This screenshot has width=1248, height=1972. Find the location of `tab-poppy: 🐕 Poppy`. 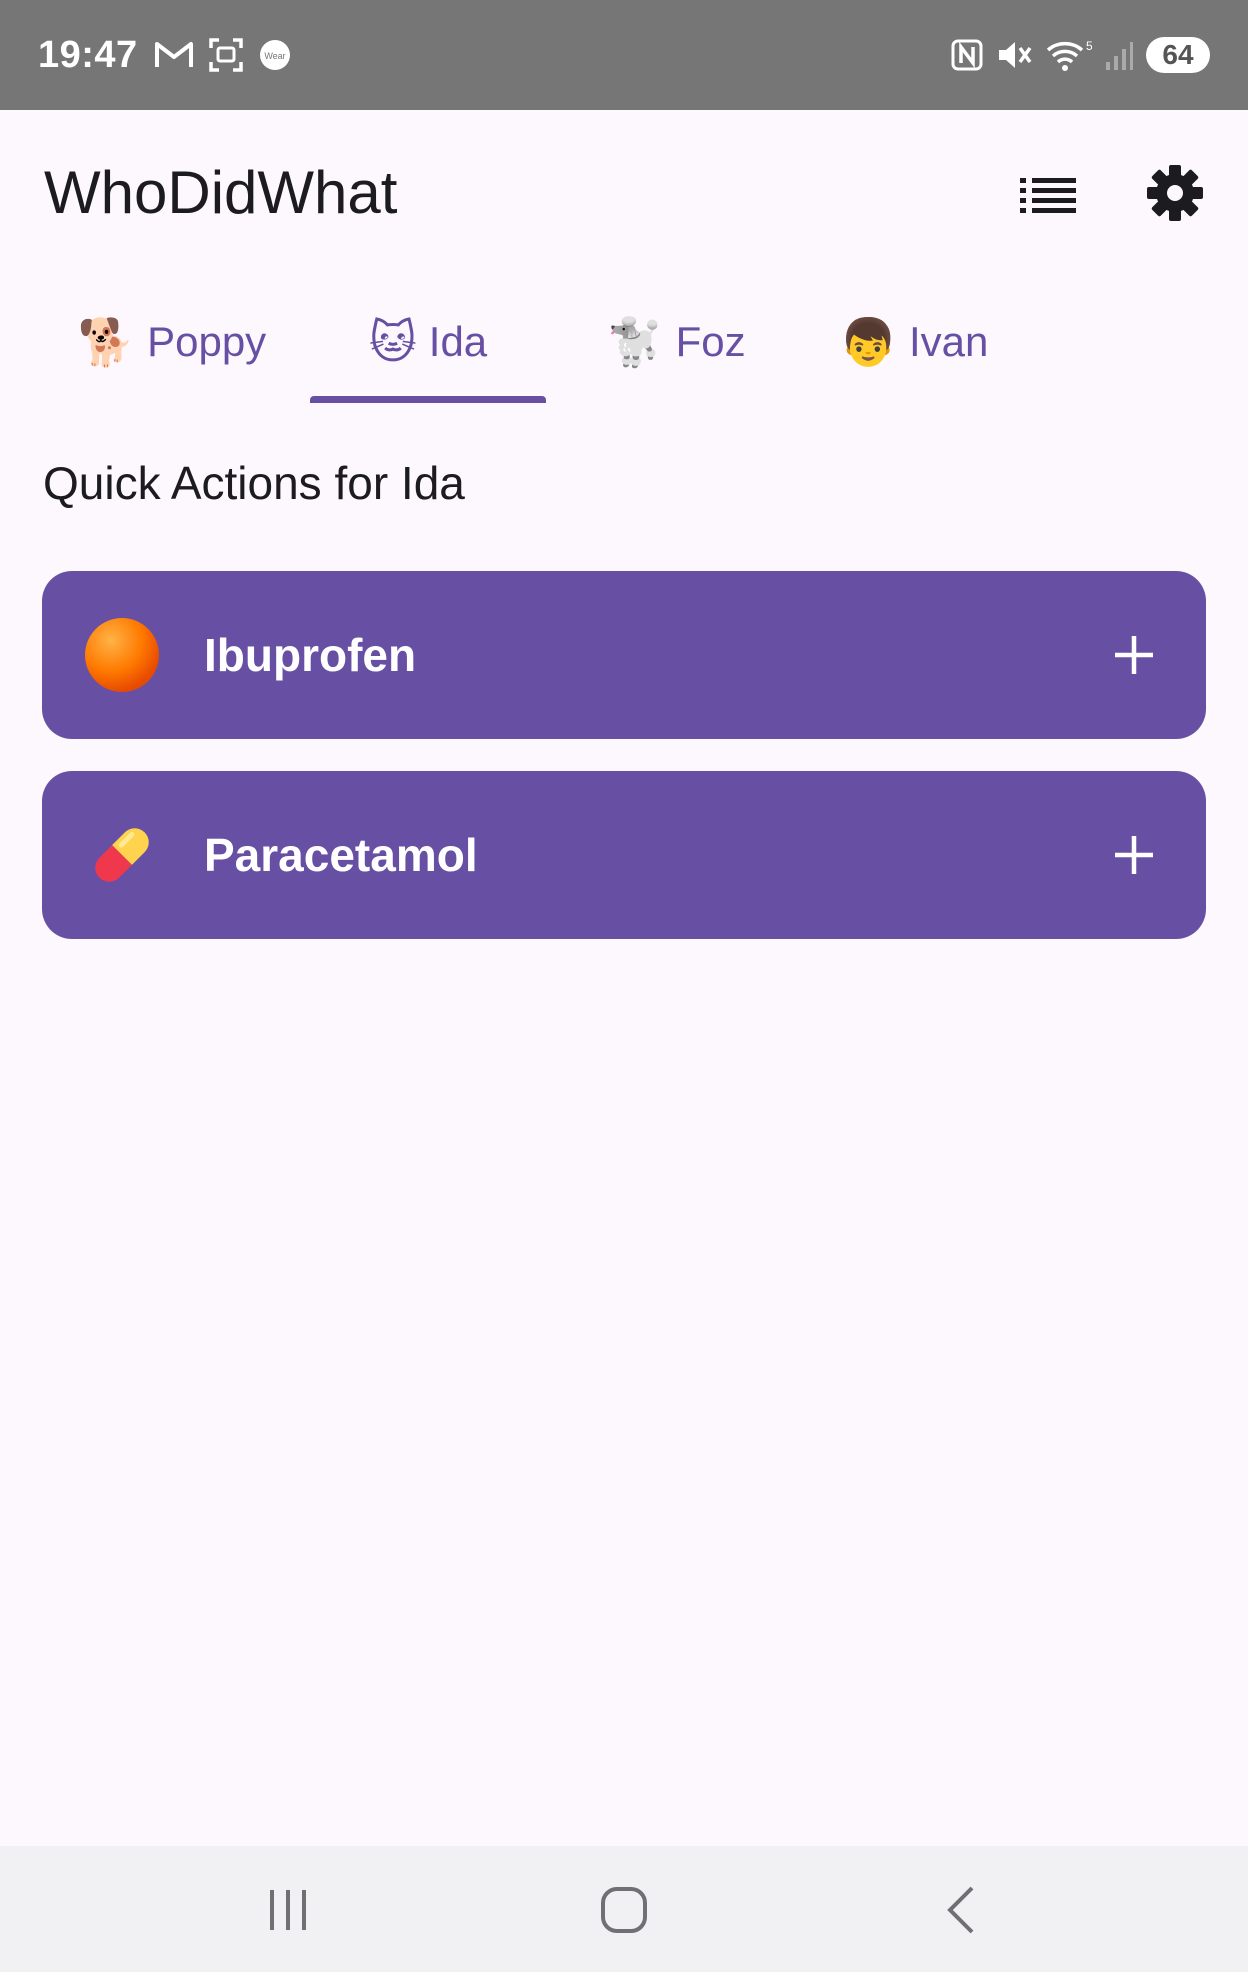

tab-poppy: 🐕 Poppy is located at coordinates (172, 342).